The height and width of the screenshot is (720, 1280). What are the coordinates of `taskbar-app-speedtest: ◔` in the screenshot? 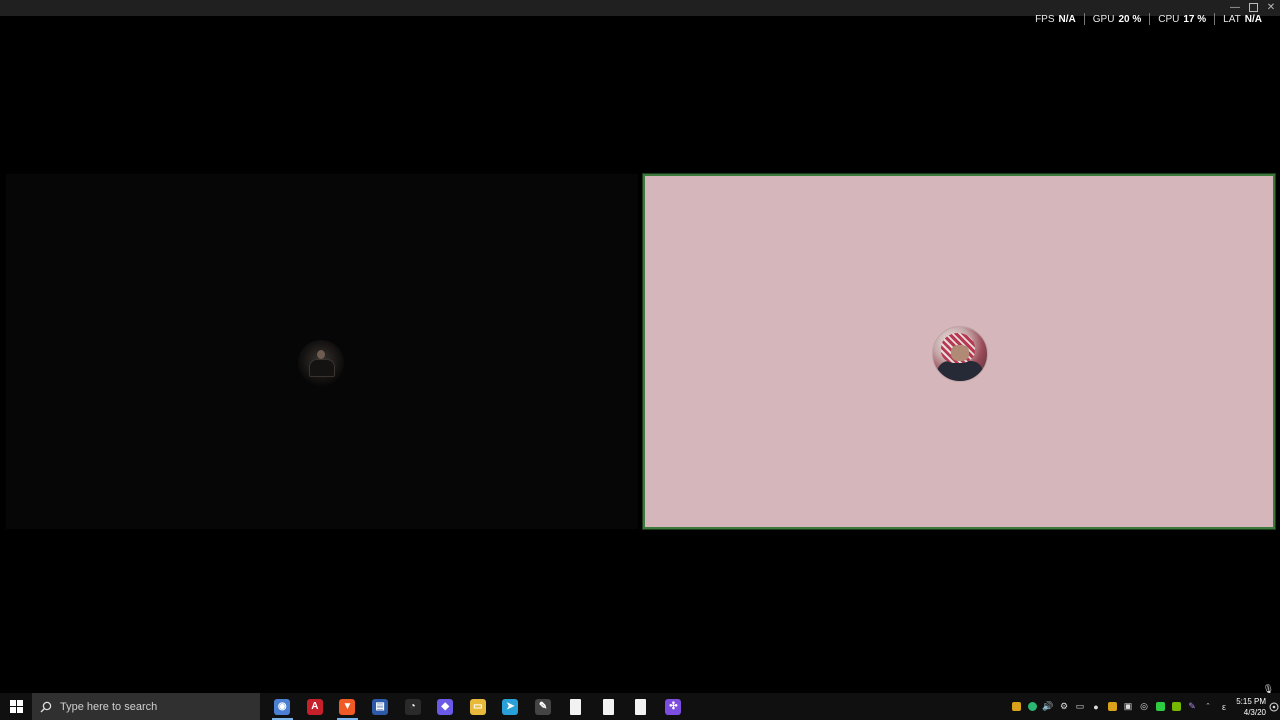 It's located at (412, 706).